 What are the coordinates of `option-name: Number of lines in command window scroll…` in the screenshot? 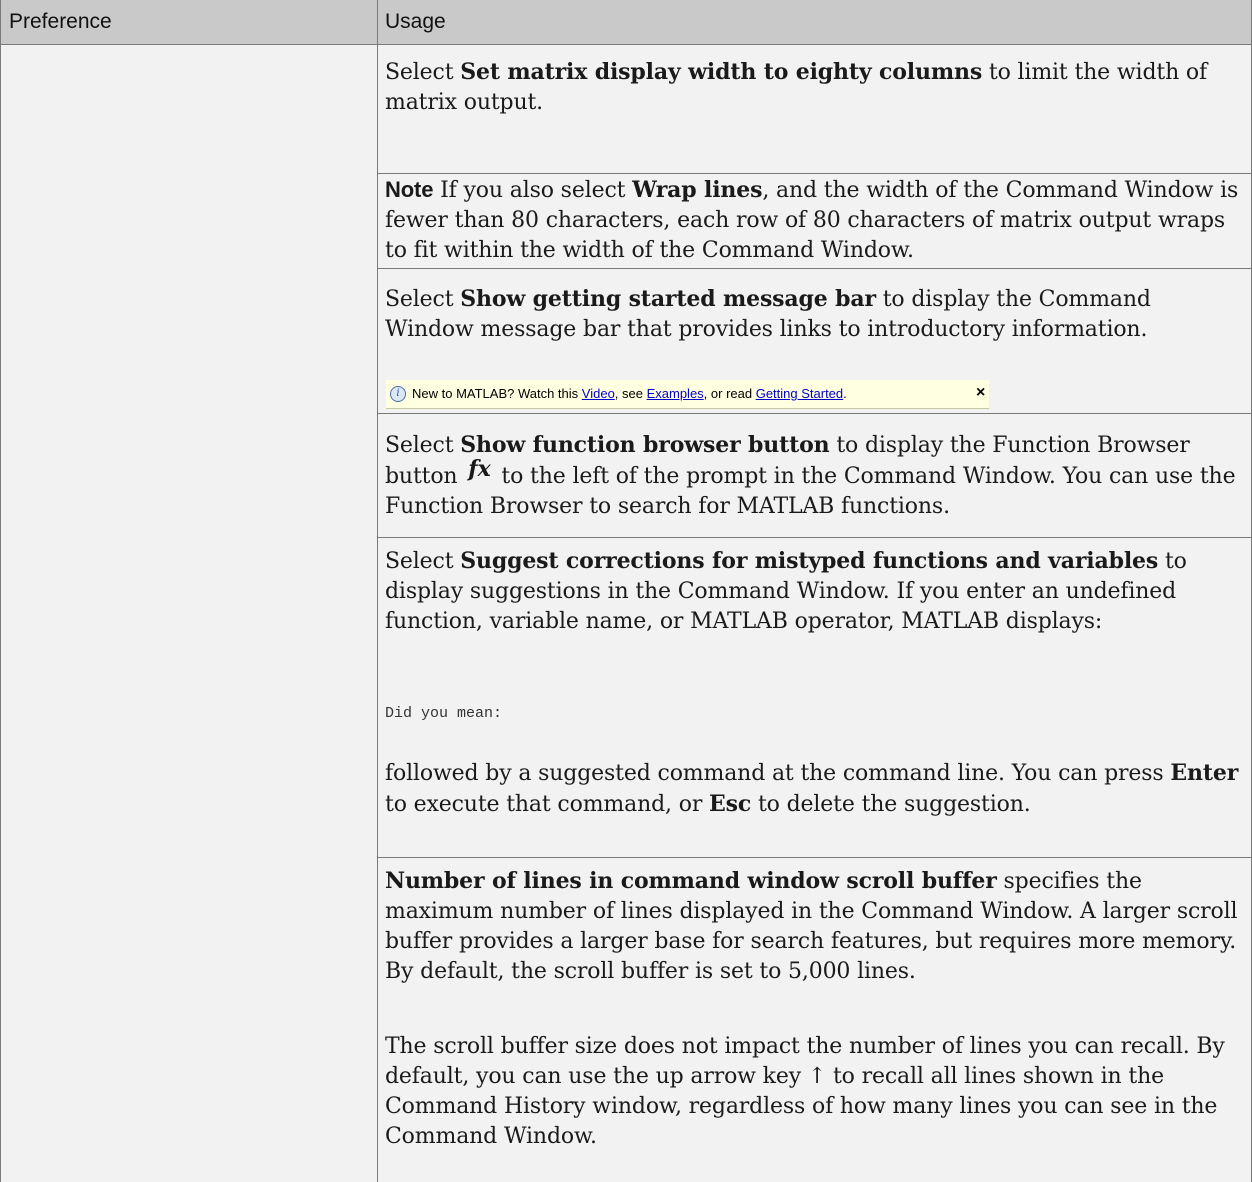 It's located at (691, 881).